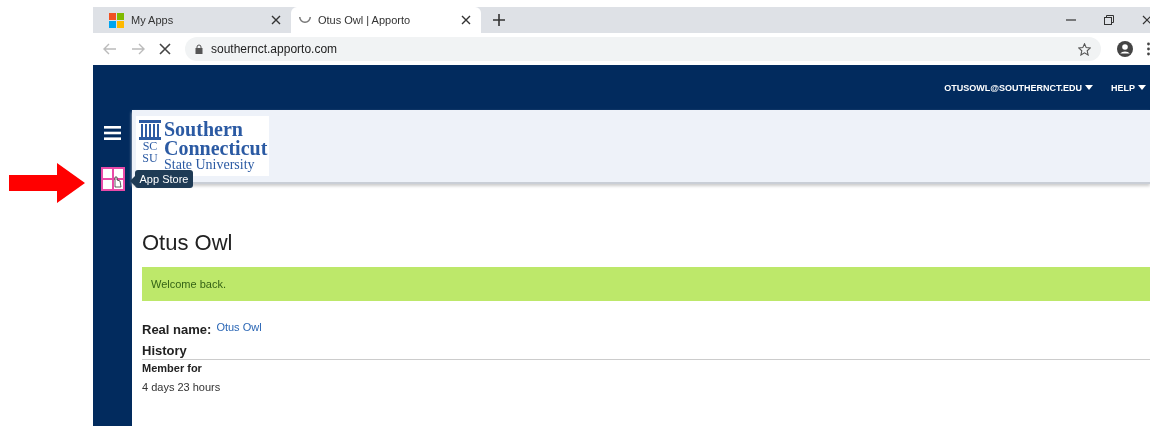 Image resolution: width=1150 pixels, height=426 pixels. What do you see at coordinates (386, 20) in the screenshot?
I see `browser-tab: Otus Owl | Apporto` at bounding box center [386, 20].